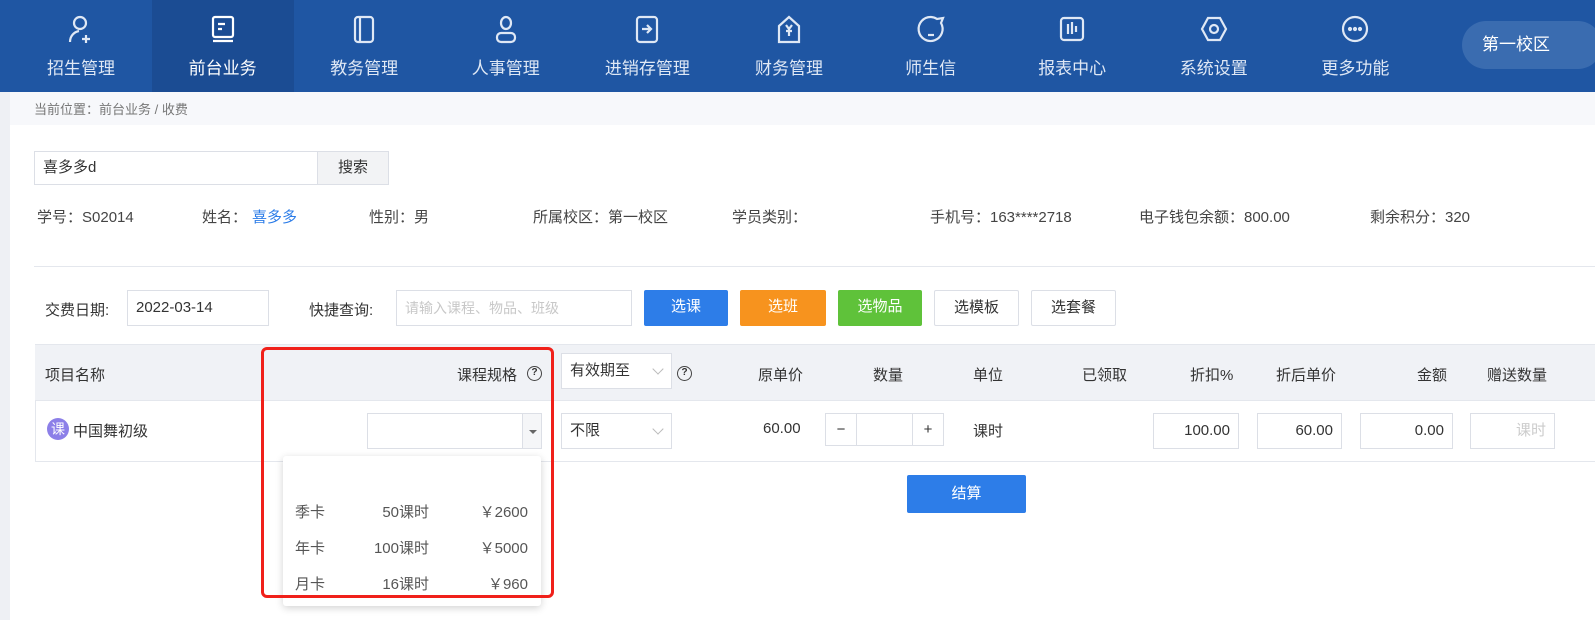 The width and height of the screenshot is (1595, 620). I want to click on nav-item-label: 教务管理, so click(364, 68).